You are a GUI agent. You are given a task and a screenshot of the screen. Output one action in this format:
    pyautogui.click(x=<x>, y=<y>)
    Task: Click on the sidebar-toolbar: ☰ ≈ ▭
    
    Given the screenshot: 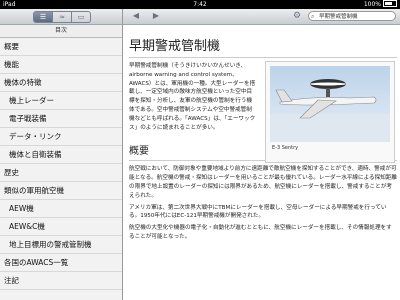 What is the action you would take?
    pyautogui.click(x=61, y=17)
    